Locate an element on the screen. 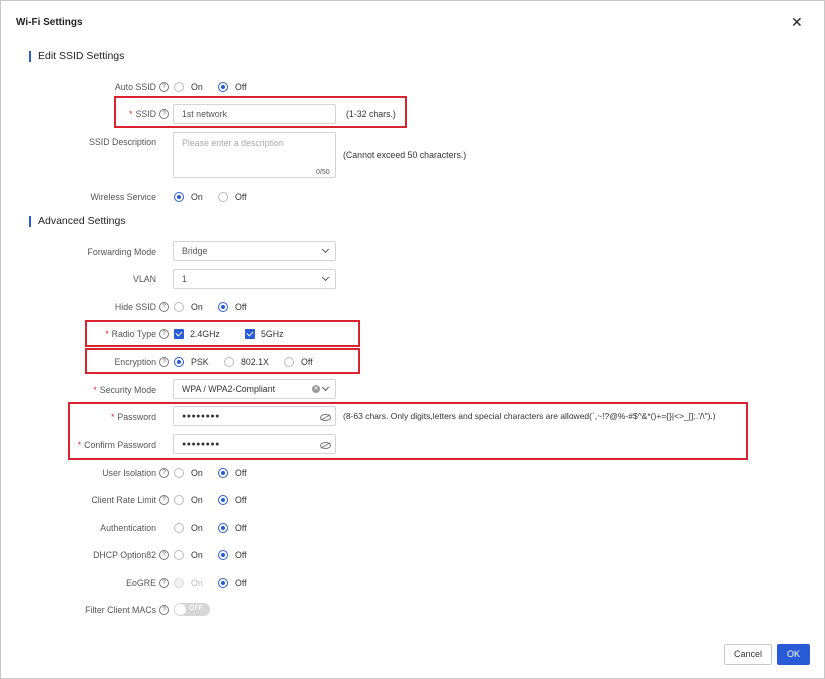  auto-ssid-off-label: Off is located at coordinates (241, 87).